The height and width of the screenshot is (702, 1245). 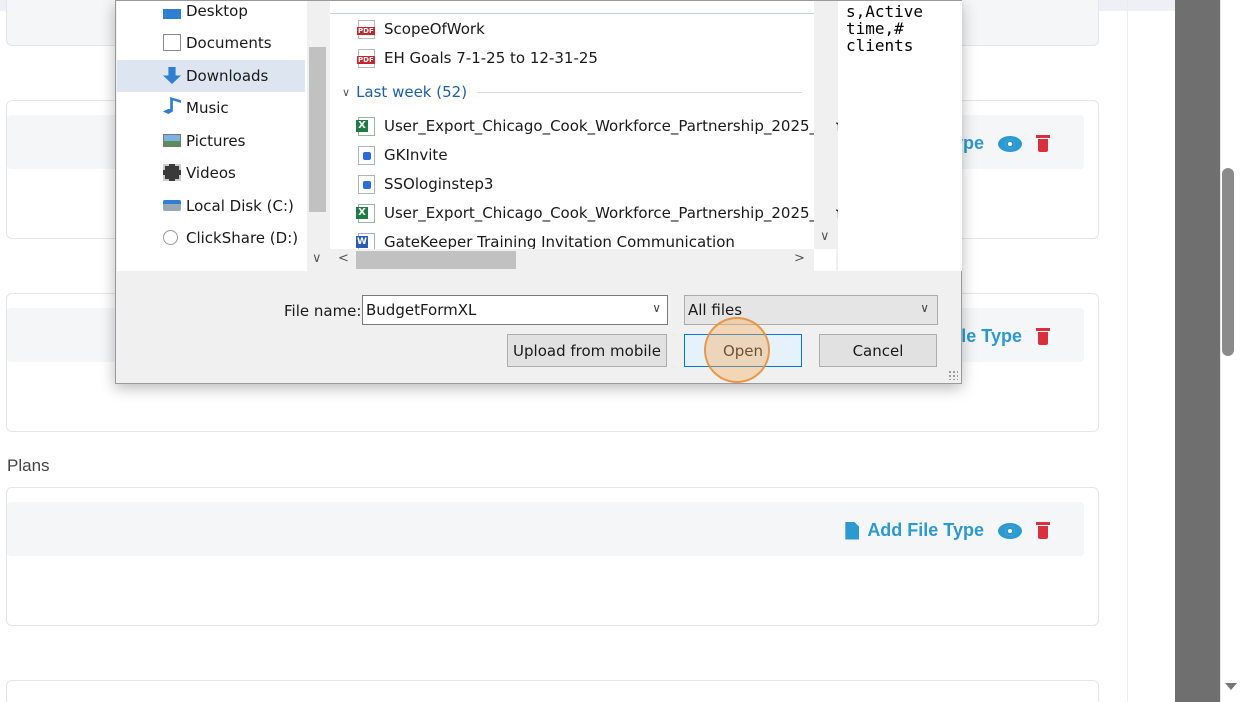 I want to click on nav-item-label: Local Disk (C:), so click(x=240, y=206).